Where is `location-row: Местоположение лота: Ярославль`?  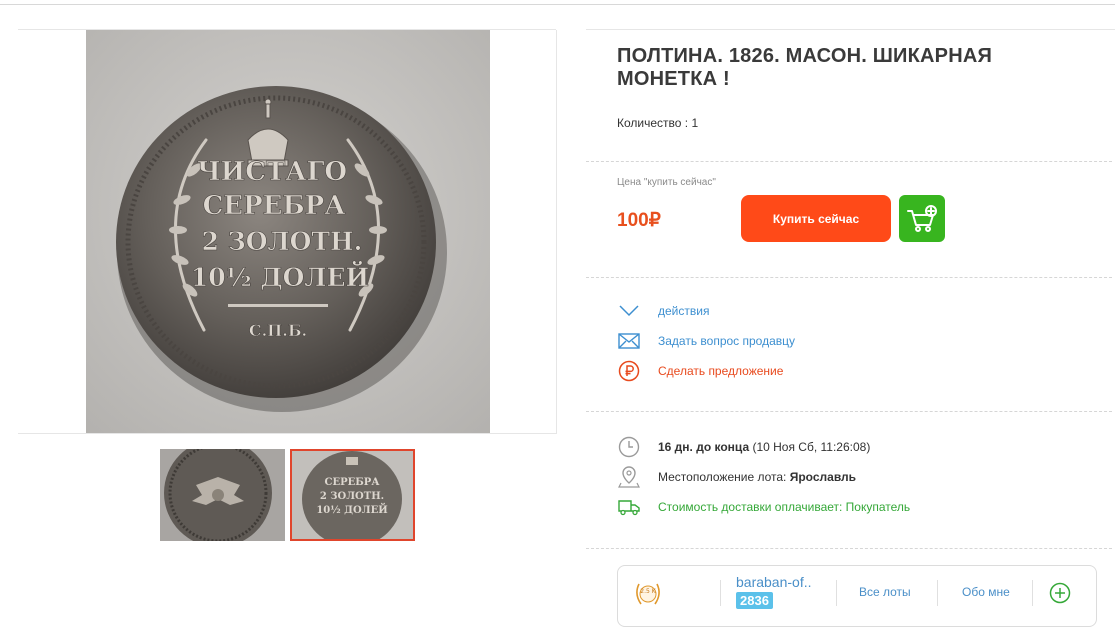 location-row: Местоположение лота: Ярославль is located at coordinates (737, 477).